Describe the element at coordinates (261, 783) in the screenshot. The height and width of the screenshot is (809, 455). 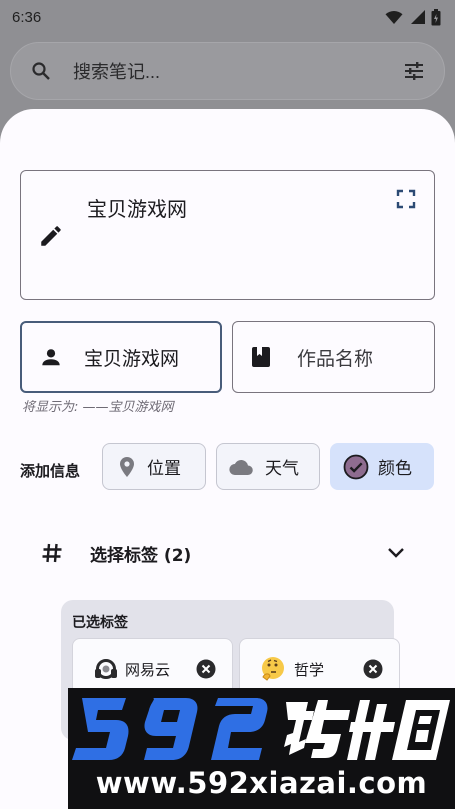
I see `watermark-url: www.592xiazai.com` at that location.